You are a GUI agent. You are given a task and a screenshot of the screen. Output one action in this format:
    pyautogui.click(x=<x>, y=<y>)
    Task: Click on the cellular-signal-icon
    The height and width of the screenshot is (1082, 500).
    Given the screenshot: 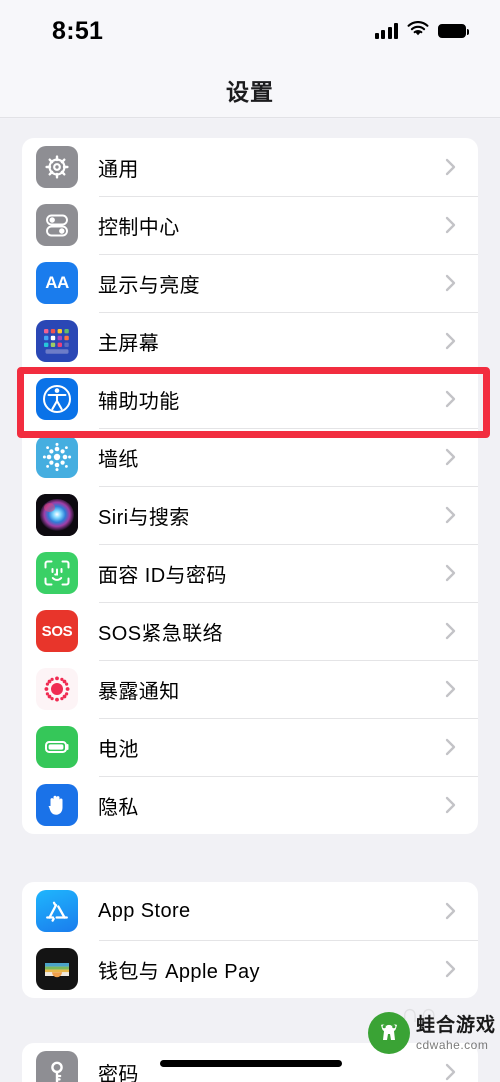 What is the action you would take?
    pyautogui.click(x=386, y=31)
    